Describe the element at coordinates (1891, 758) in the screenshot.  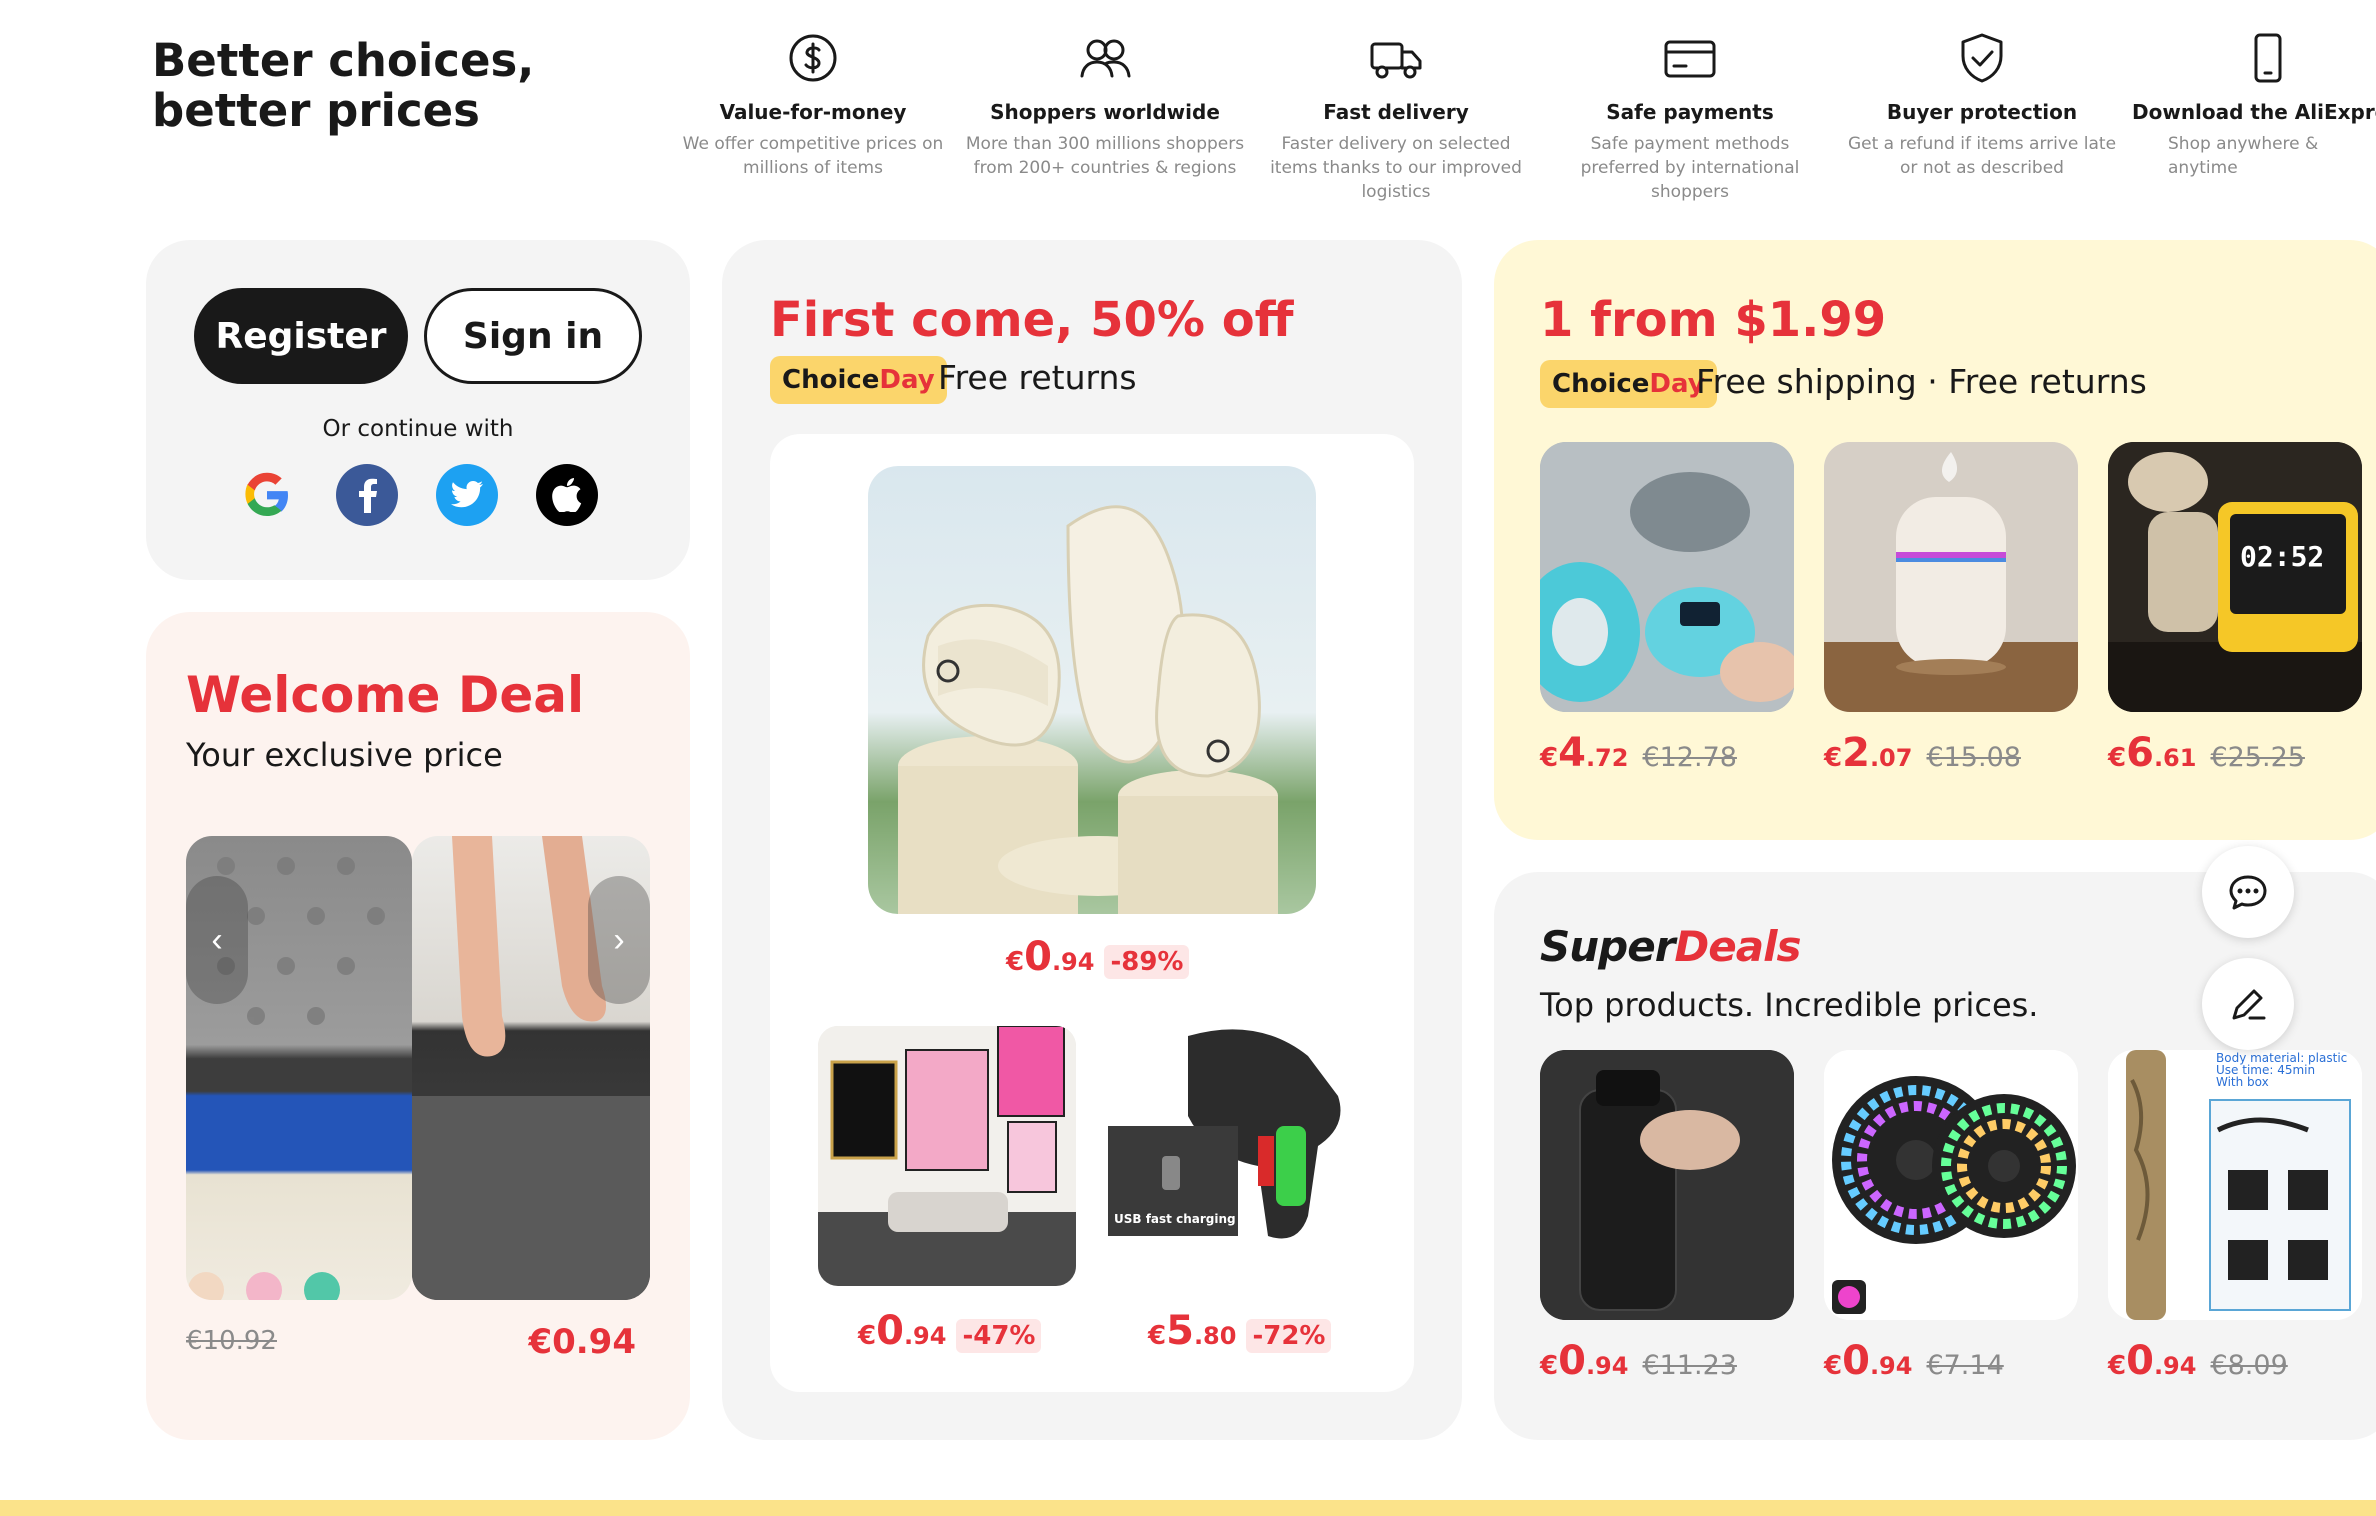
I see `price-decimal: .07` at that location.